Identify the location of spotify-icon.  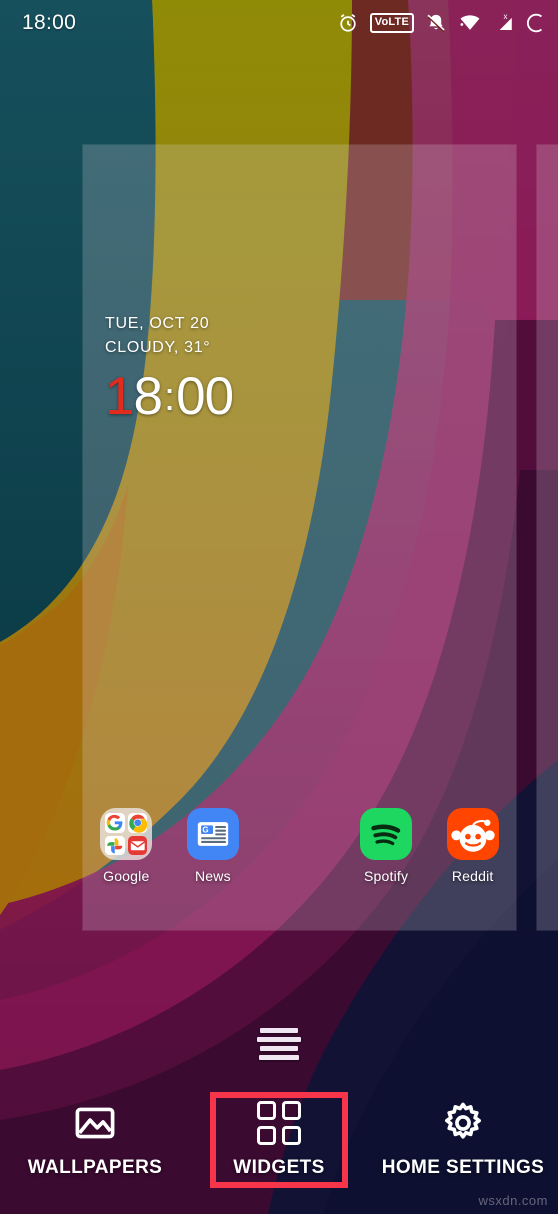
(386, 834).